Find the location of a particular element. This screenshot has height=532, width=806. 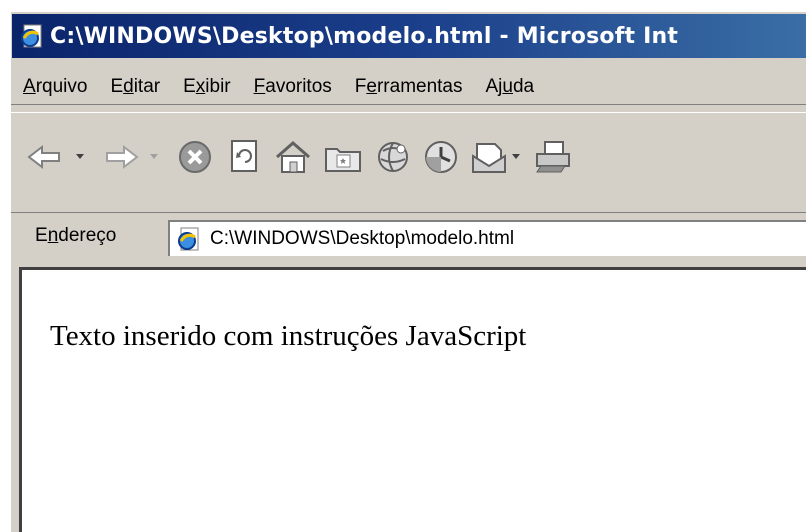

stop-button is located at coordinates (195, 157).